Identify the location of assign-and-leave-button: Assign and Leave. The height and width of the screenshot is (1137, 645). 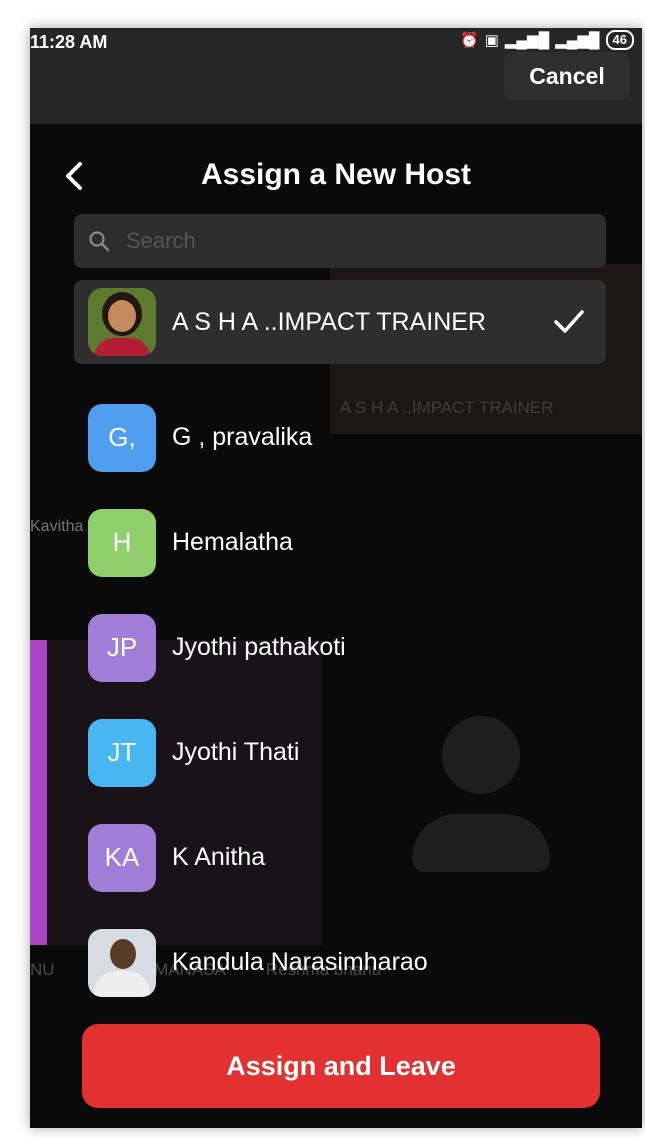
(341, 1066).